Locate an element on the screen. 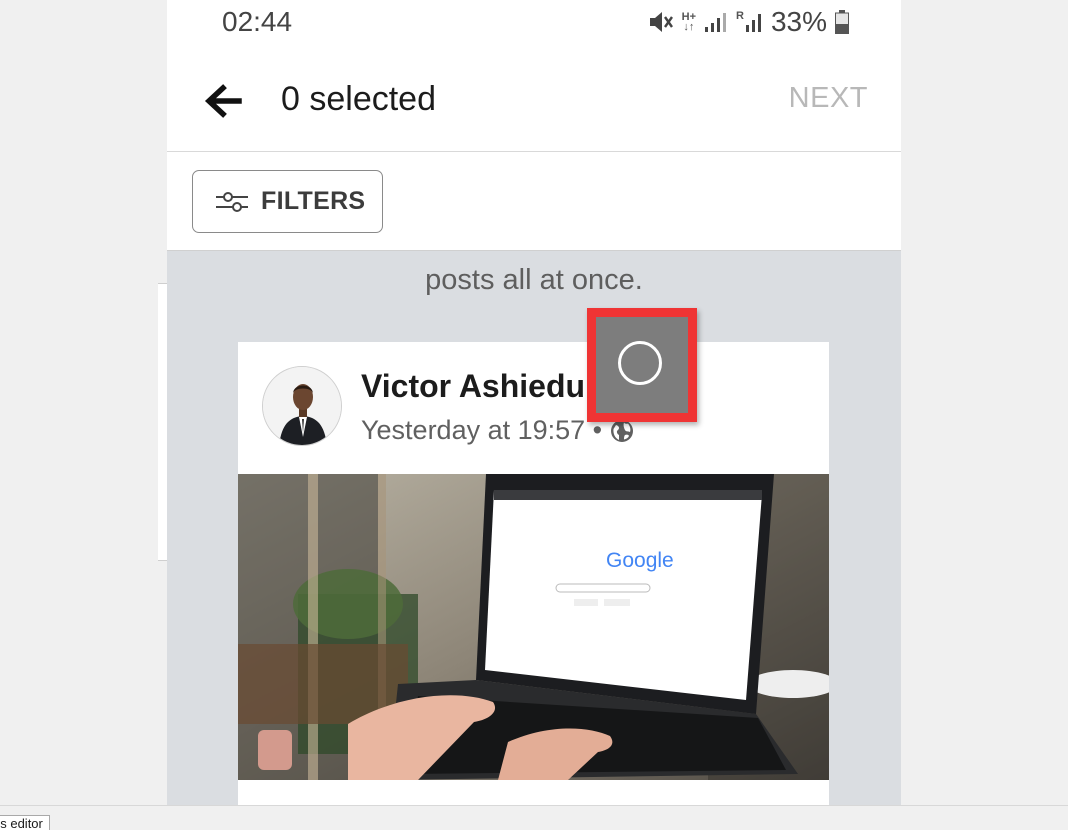 The height and width of the screenshot is (830, 1068). select-checkbox-background is located at coordinates (642, 365).